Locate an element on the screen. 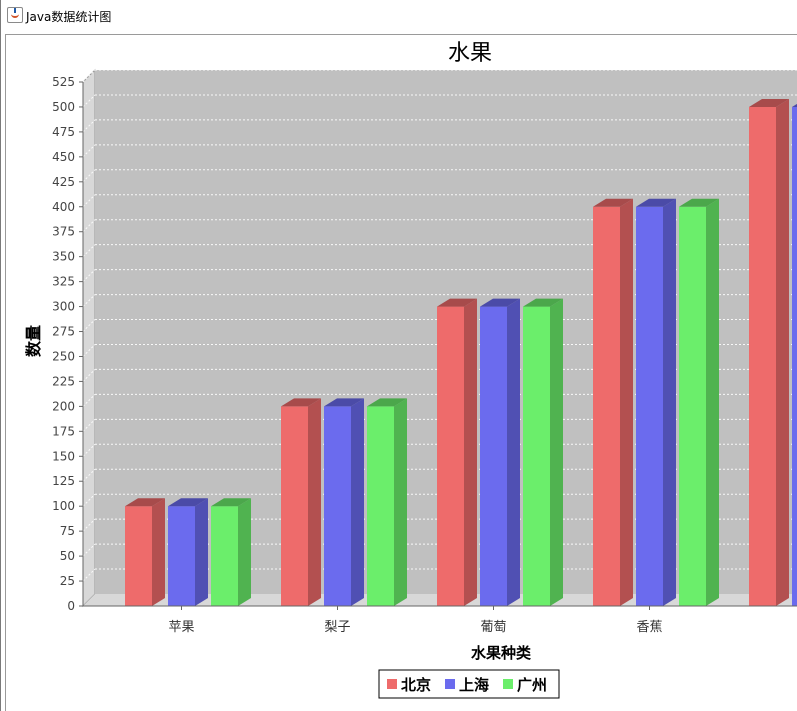 The width and height of the screenshot is (797, 711). chart-title: 水果 is located at coordinates (470, 52).